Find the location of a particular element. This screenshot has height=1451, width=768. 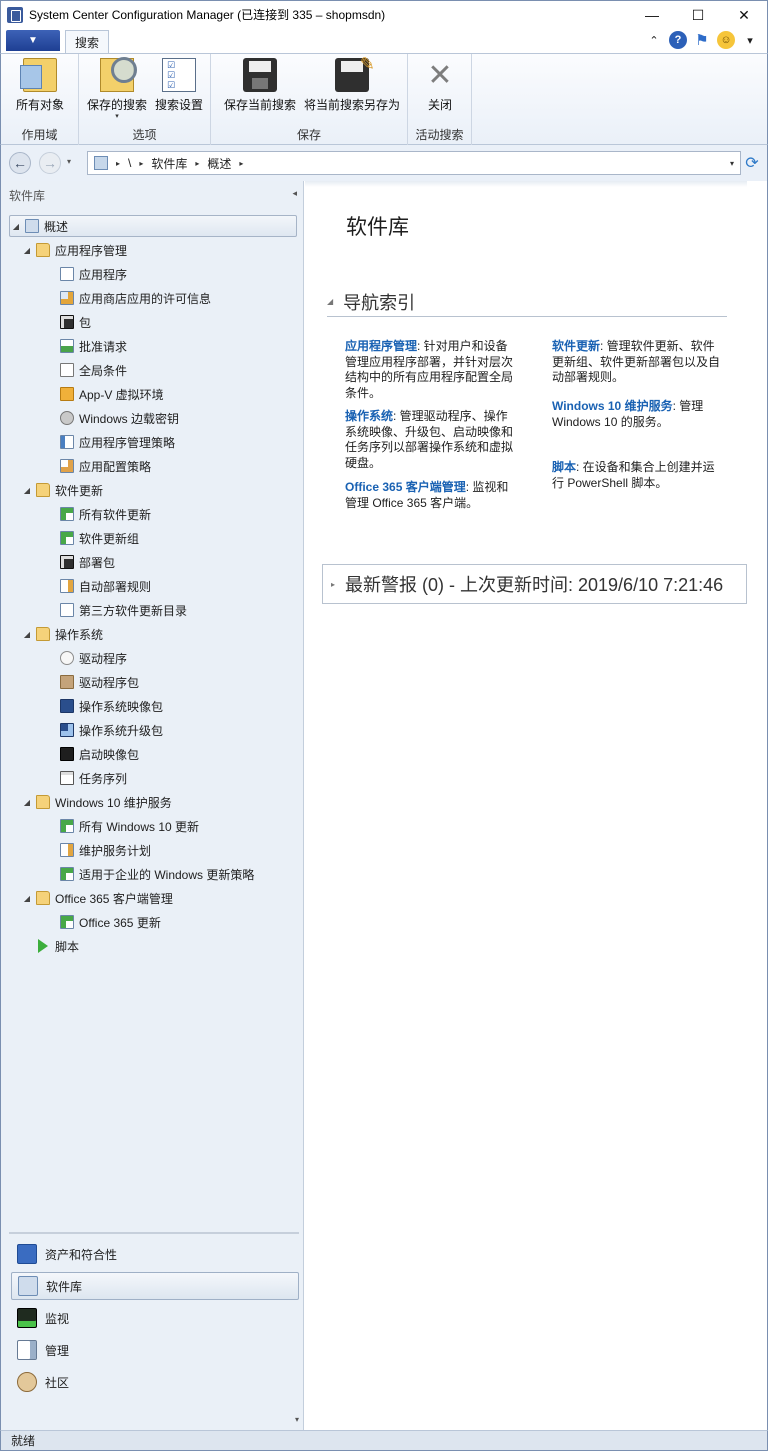

tree-node: 第三方软件更新目录 is located at coordinates (116, 610).